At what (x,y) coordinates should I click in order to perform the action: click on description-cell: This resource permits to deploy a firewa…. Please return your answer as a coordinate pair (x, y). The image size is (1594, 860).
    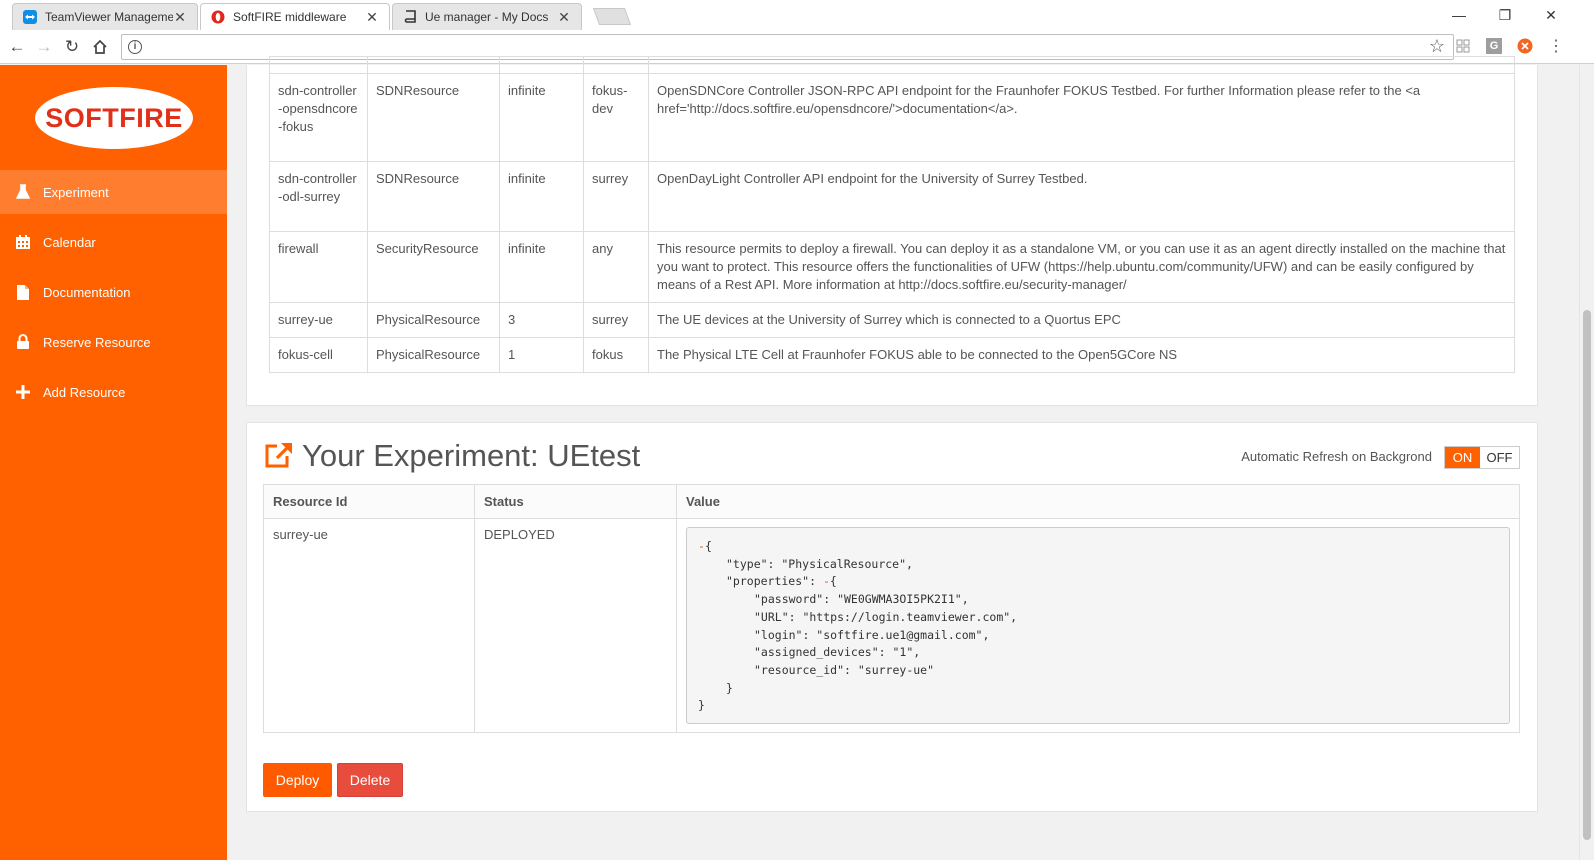
    Looking at the image, I should click on (1081, 267).